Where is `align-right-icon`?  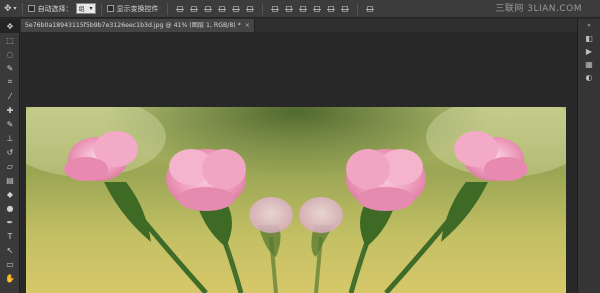 align-right-icon is located at coordinates (250, 9).